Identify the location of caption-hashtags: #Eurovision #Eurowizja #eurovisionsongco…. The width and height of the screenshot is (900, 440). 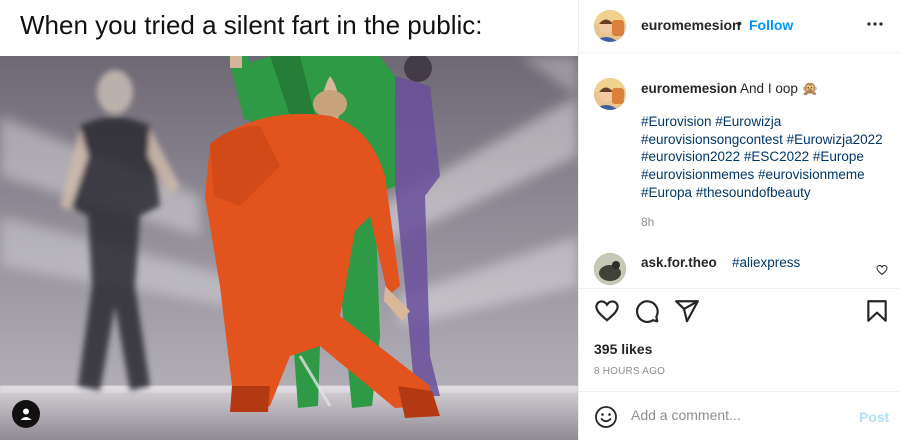
(766, 157).